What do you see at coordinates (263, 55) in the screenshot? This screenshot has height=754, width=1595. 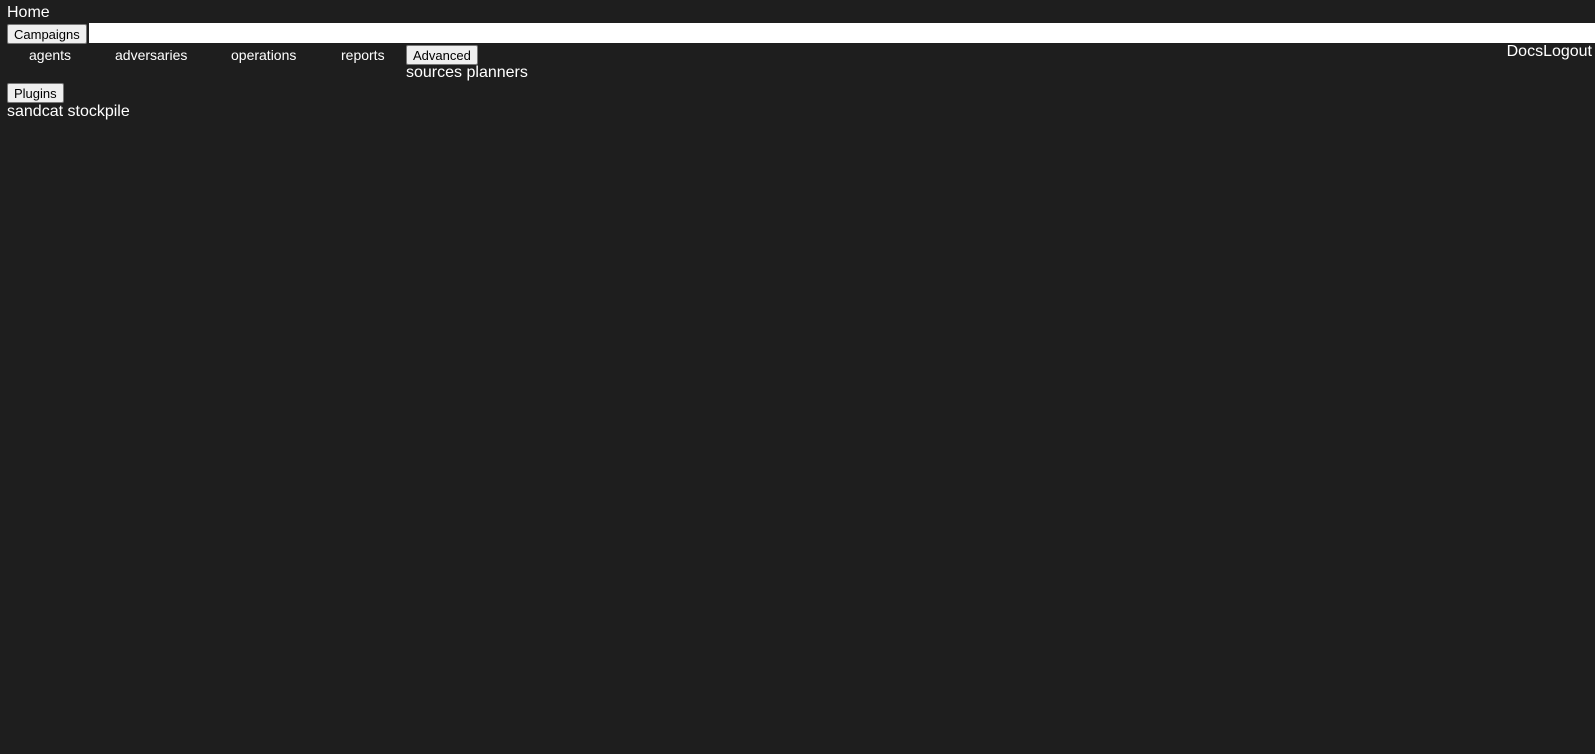 I see `nav-operations: operations` at bounding box center [263, 55].